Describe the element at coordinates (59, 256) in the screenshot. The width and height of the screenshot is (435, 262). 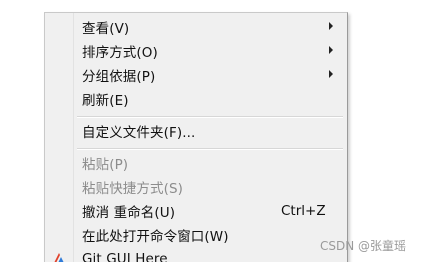
I see `git-gui-icon` at that location.